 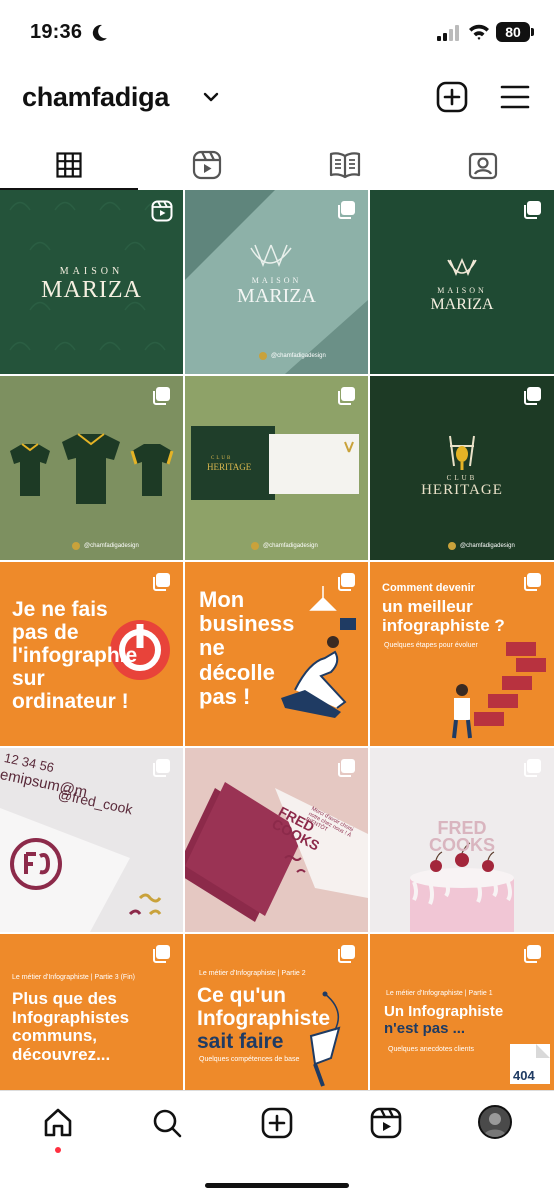 I want to click on battery-cap, so click(x=532, y=32).